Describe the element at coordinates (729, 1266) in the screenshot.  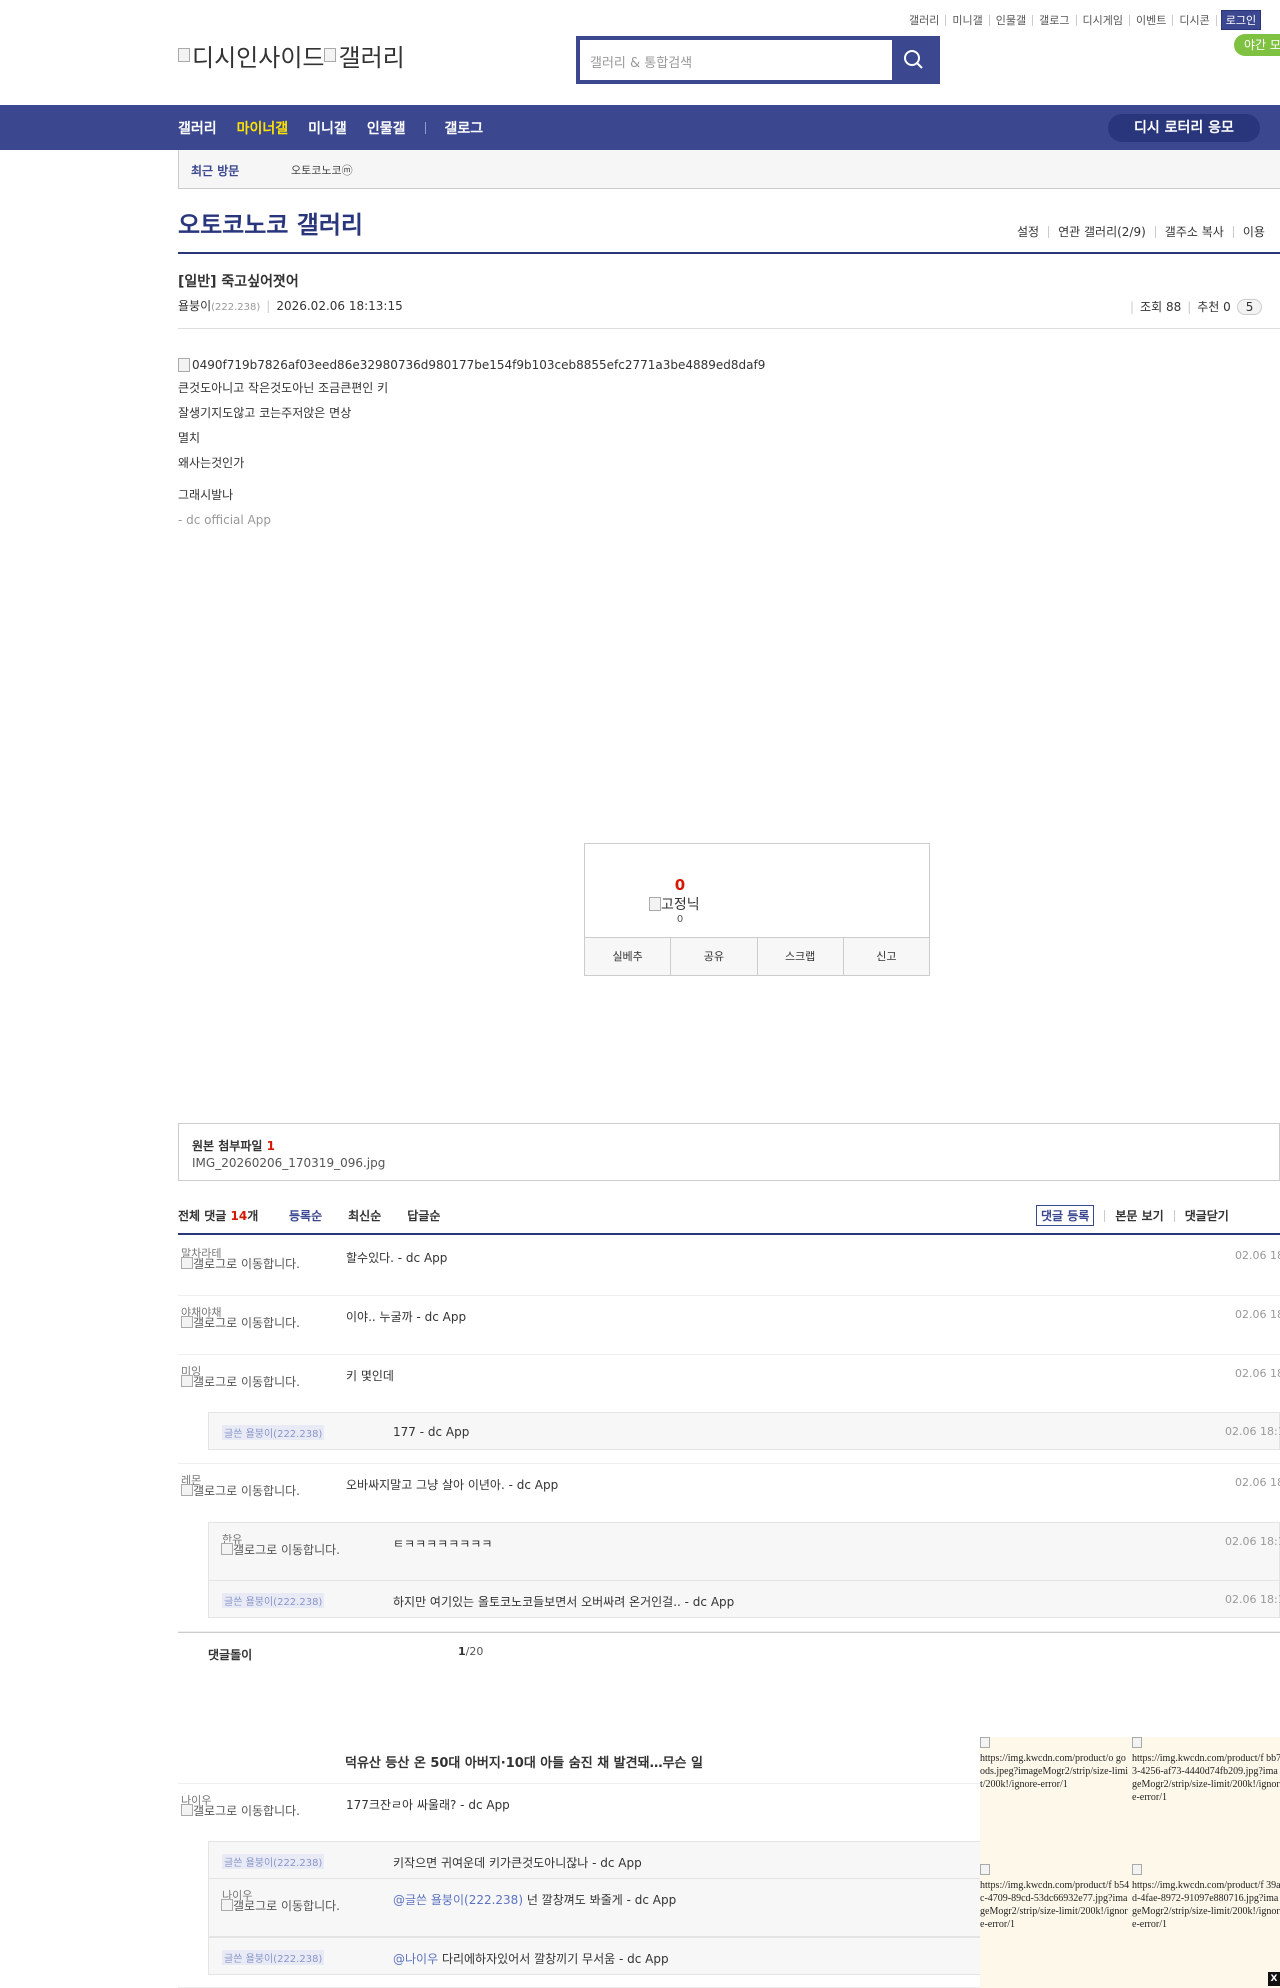
I see `comment-item: 말차라테 갤로그로 이동합니다. 할수있다. - dc App 02.06 18` at that location.